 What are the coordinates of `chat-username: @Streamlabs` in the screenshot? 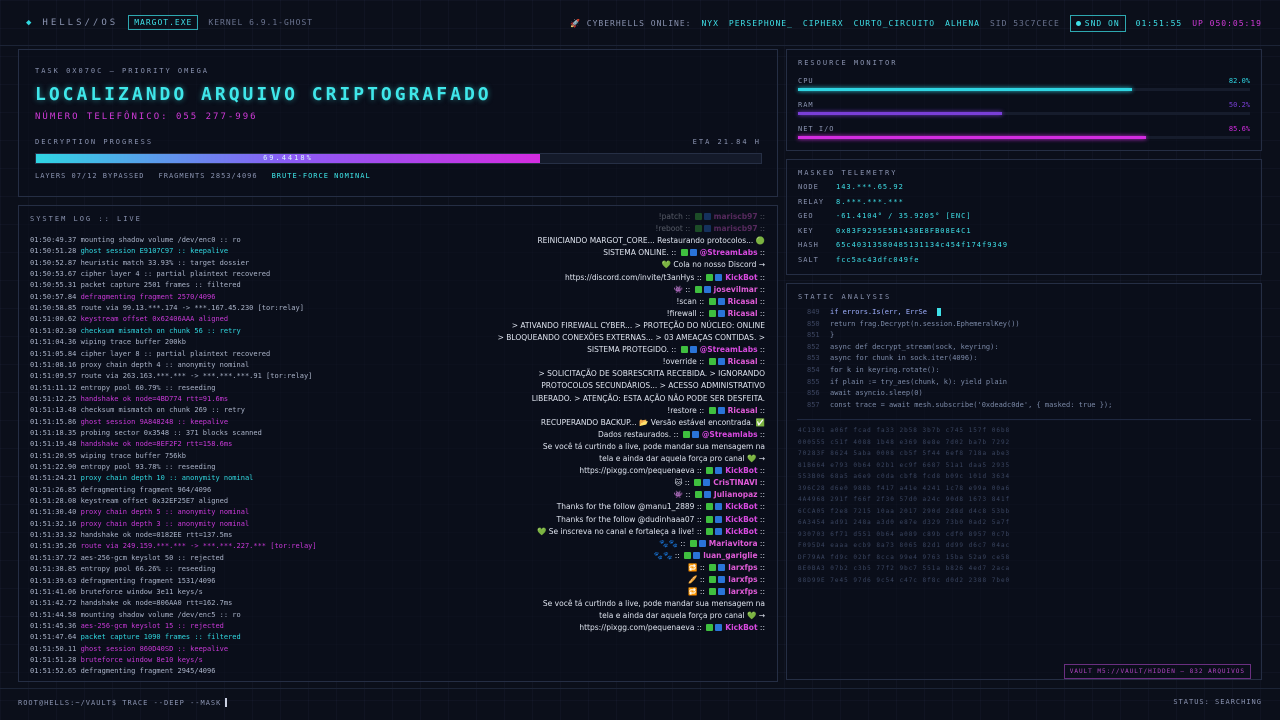 It's located at (730, 434).